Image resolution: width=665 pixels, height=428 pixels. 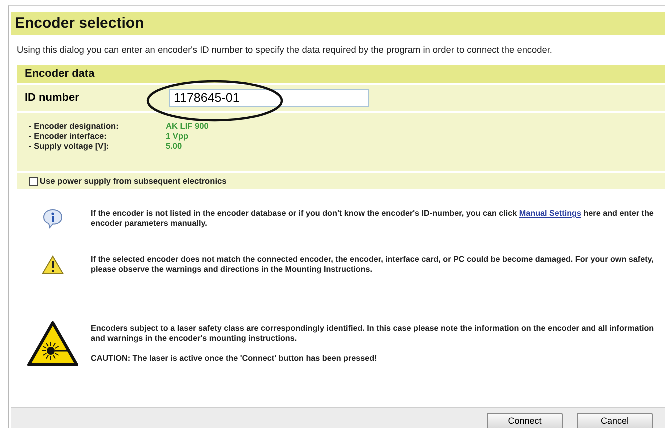 What do you see at coordinates (52, 98) in the screenshot?
I see `id-number-label: ID number` at bounding box center [52, 98].